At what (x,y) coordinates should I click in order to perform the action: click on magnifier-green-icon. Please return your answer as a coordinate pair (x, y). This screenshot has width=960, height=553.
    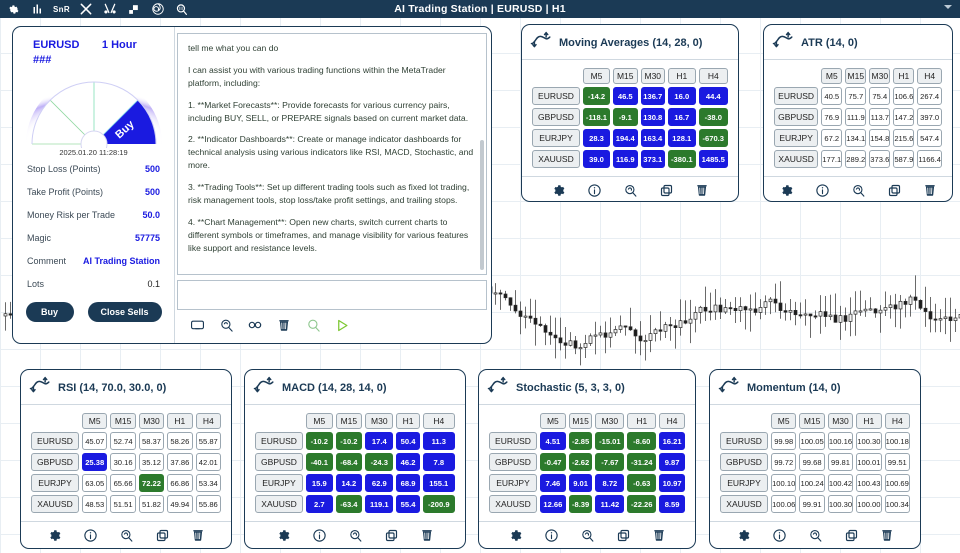
    Looking at the image, I should click on (313, 325).